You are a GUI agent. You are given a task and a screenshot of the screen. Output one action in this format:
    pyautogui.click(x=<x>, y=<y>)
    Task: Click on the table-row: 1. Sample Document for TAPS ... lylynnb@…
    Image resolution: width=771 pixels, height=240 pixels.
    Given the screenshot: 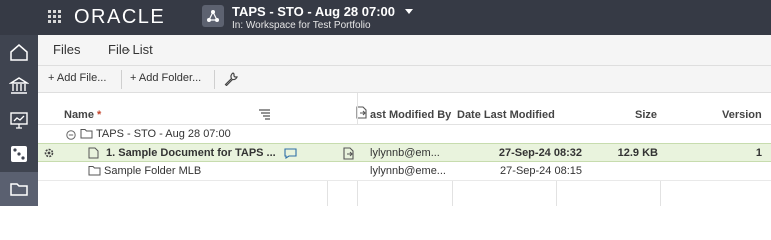 What is the action you would take?
    pyautogui.click(x=404, y=152)
    